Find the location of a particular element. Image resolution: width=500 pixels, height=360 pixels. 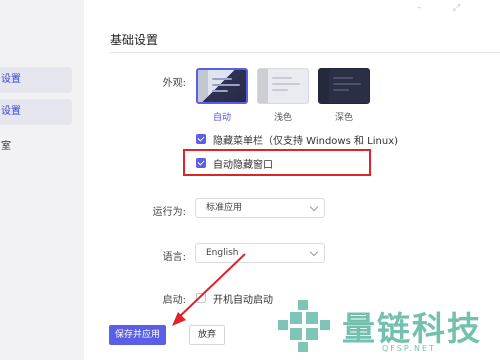

watermark-logo-icon is located at coordinates (304, 326).